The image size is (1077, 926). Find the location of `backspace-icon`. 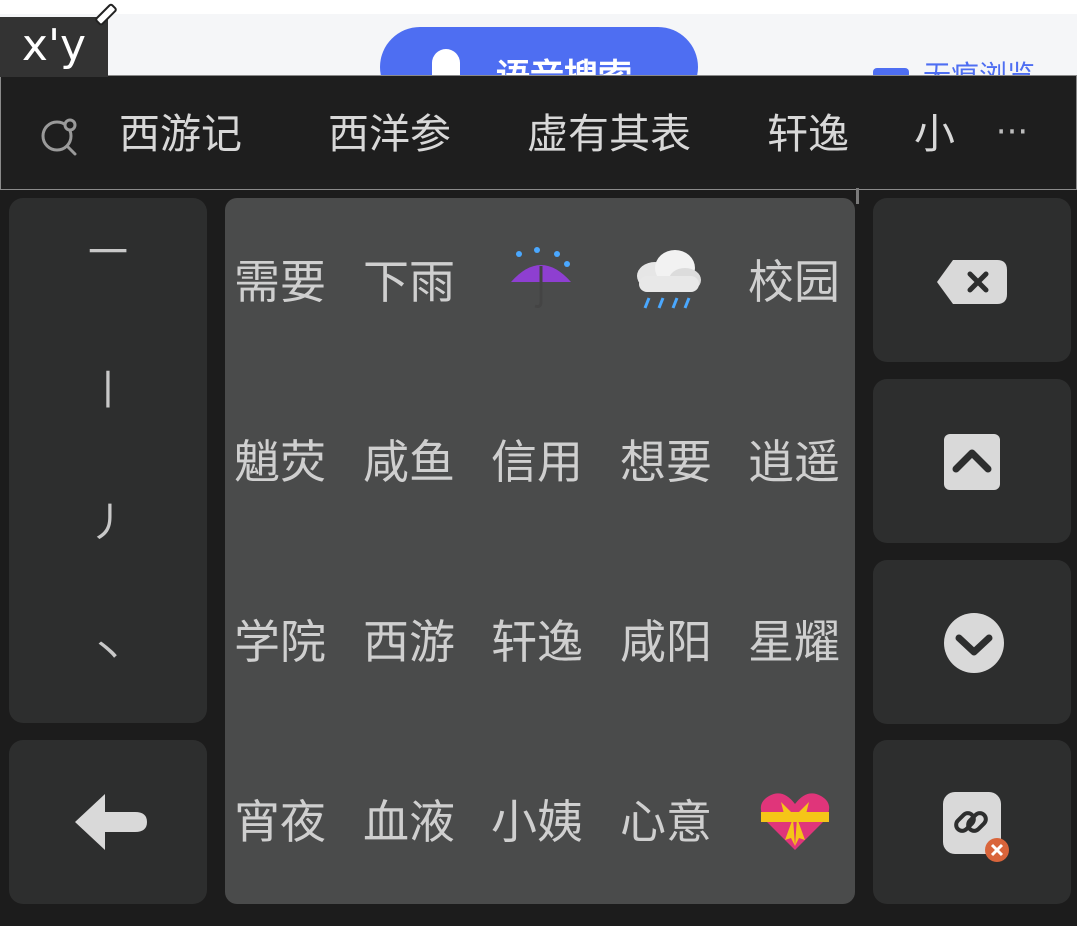

backspace-icon is located at coordinates (972, 282).